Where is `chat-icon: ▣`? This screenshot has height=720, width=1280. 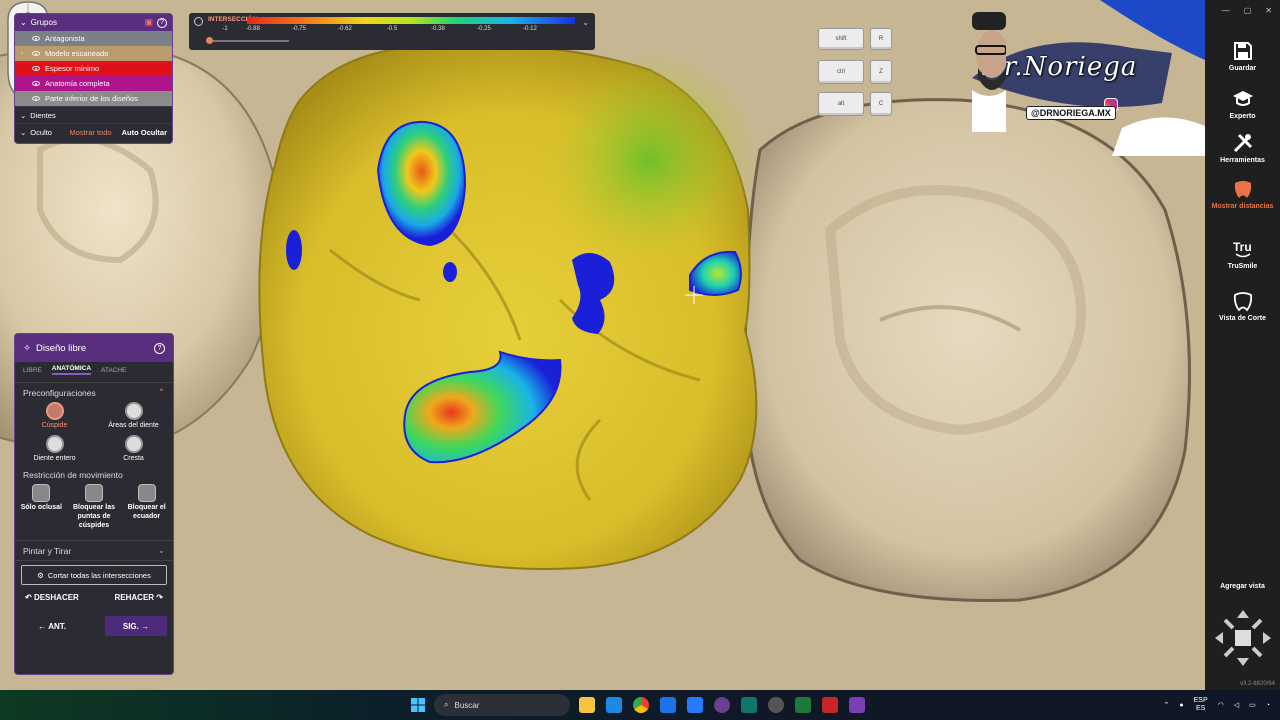 chat-icon: ▣ is located at coordinates (148, 22).